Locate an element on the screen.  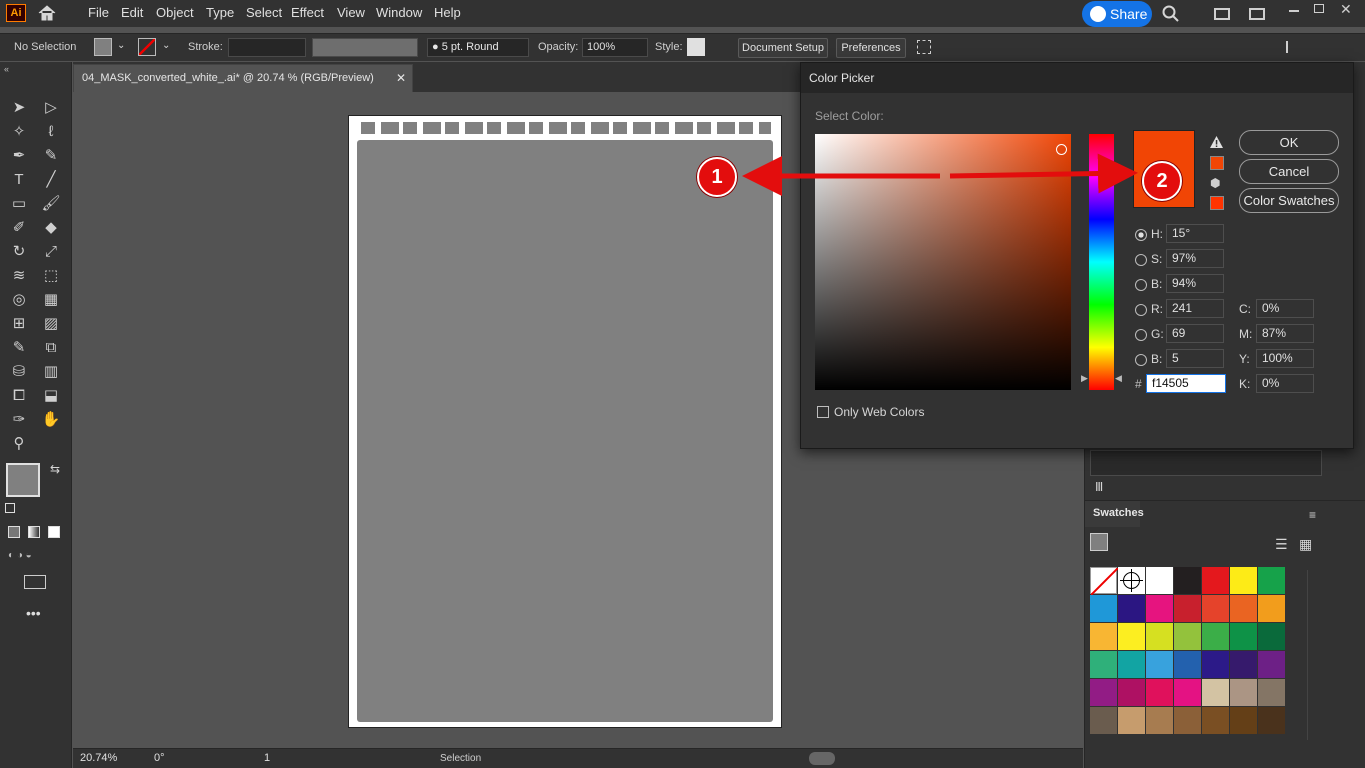
annotation-badge-2: 2 is located at coordinates (1162, 181).